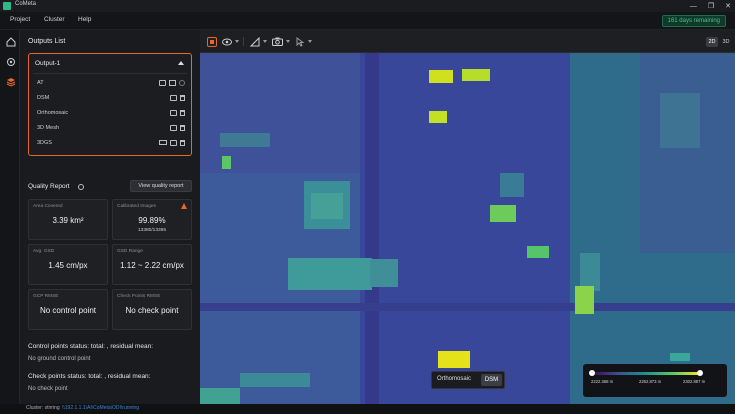 This screenshot has height=414, width=735. What do you see at coordinates (172, 83) in the screenshot?
I see `export-icon` at bounding box center [172, 83].